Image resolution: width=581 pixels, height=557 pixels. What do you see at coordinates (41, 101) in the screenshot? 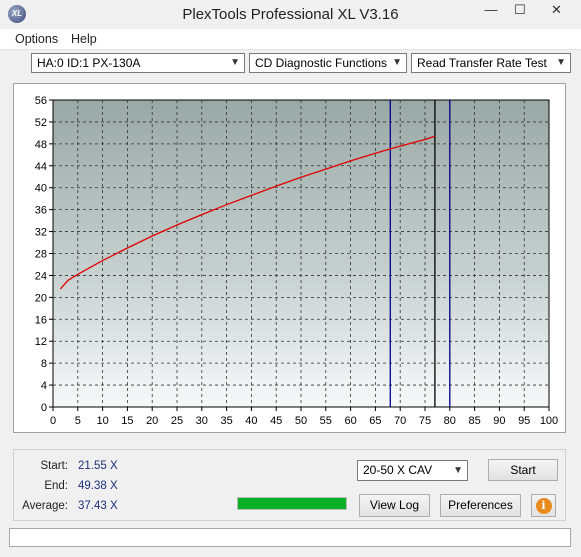
I see `y-tick-label: 56` at bounding box center [41, 101].